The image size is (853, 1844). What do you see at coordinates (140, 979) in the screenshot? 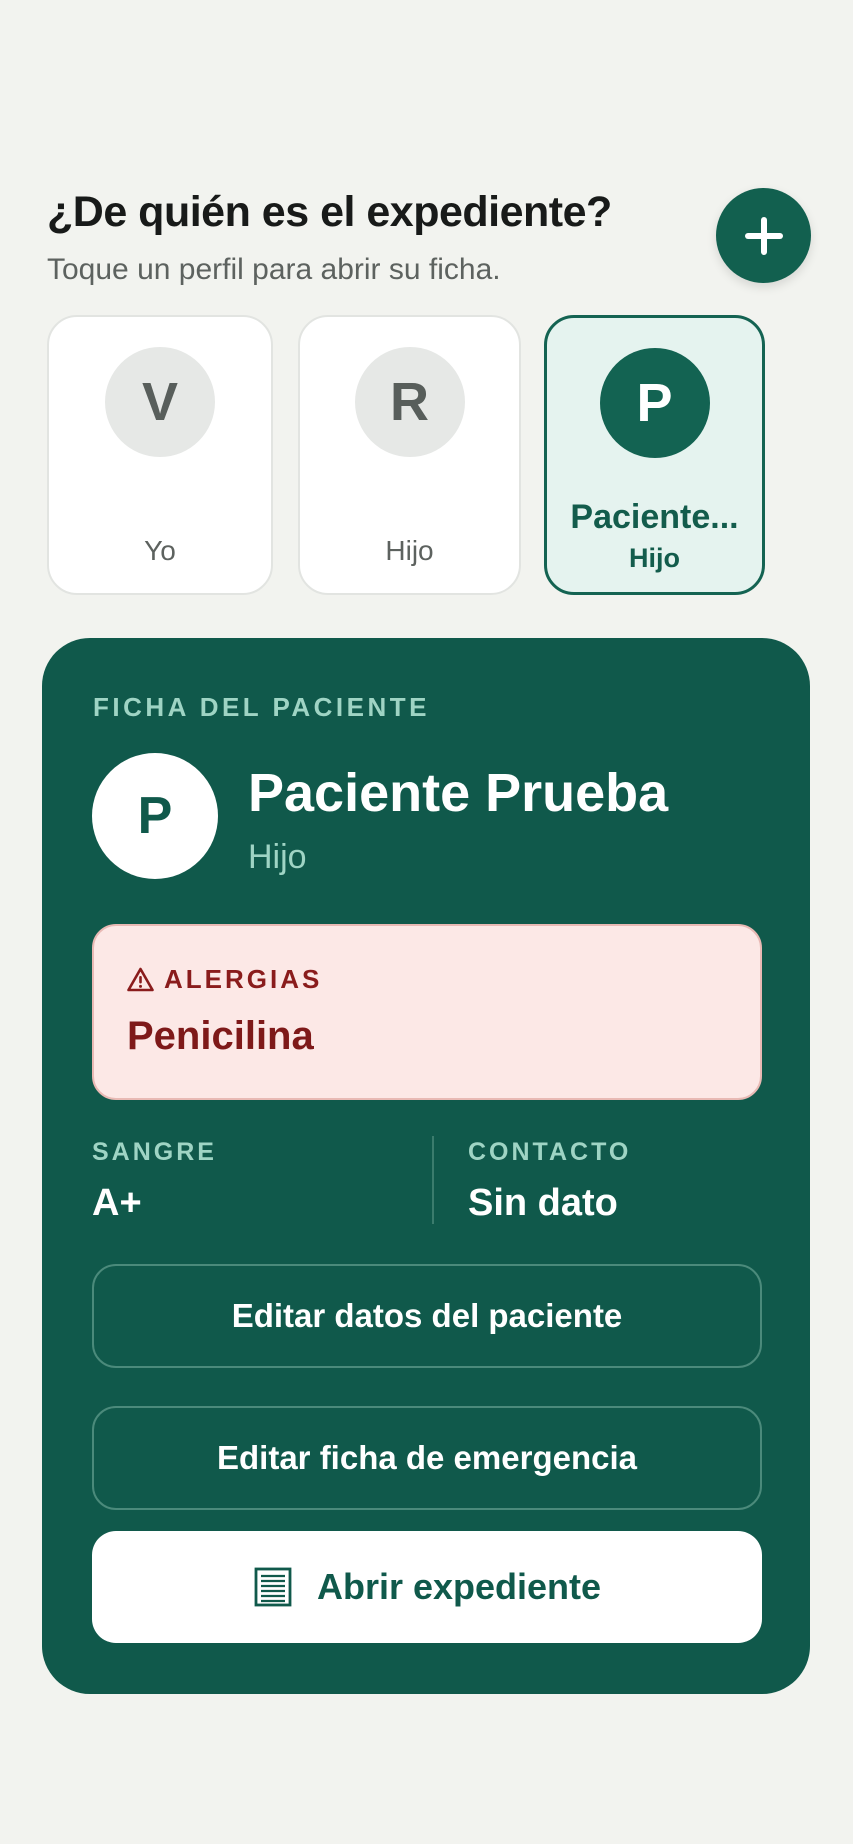
I see `warning-icon` at bounding box center [140, 979].